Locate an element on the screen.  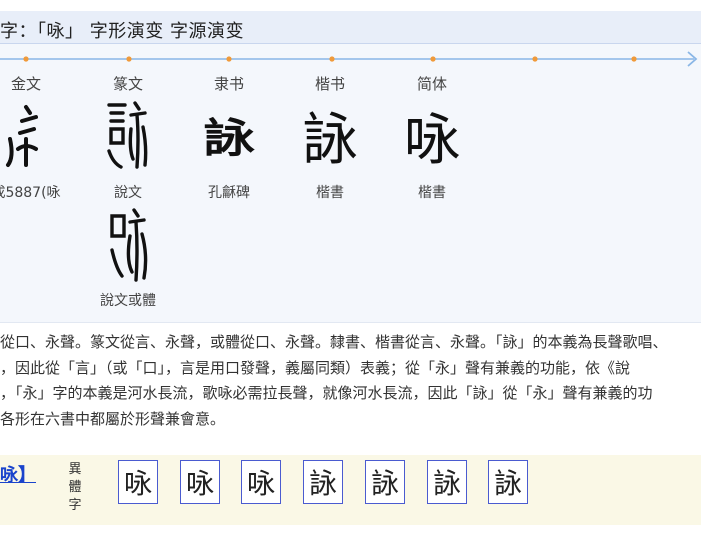
source-label: 成5887(咏 is located at coordinates (30, 193).